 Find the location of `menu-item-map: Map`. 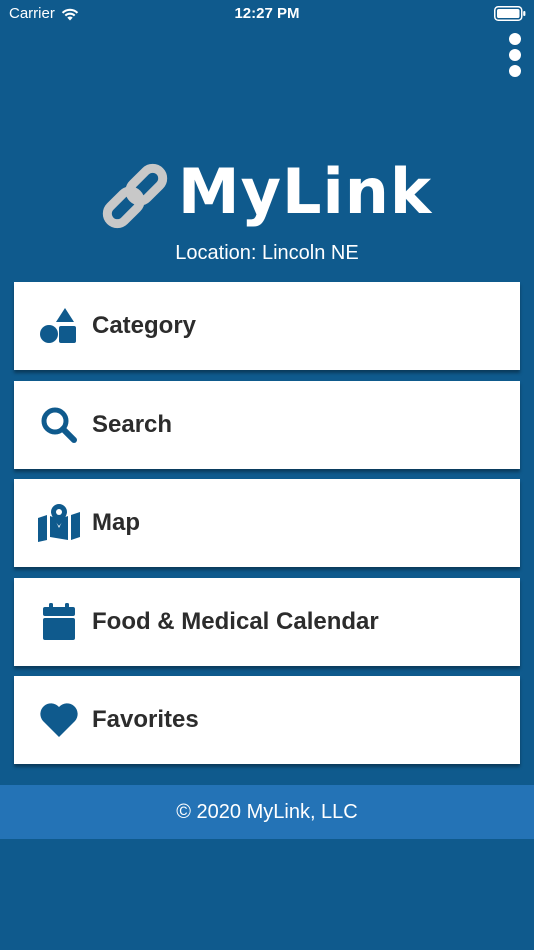

menu-item-map: Map is located at coordinates (267, 523).